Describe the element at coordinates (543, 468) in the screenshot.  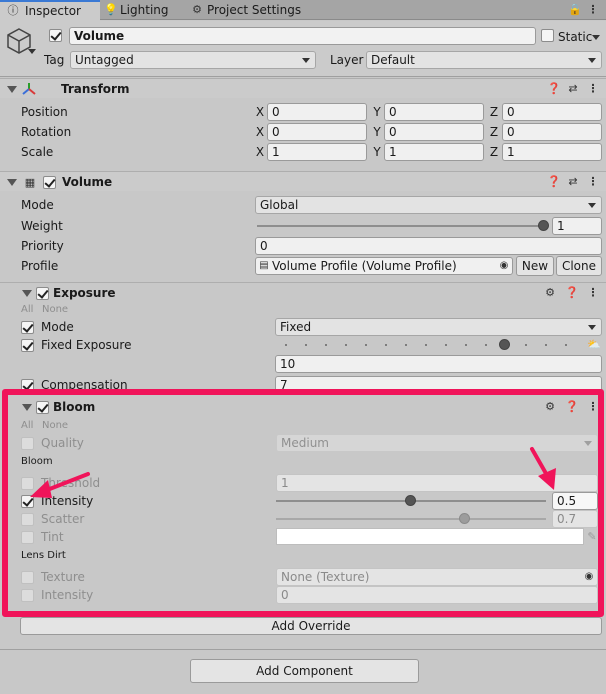
I see `arrow-right` at that location.